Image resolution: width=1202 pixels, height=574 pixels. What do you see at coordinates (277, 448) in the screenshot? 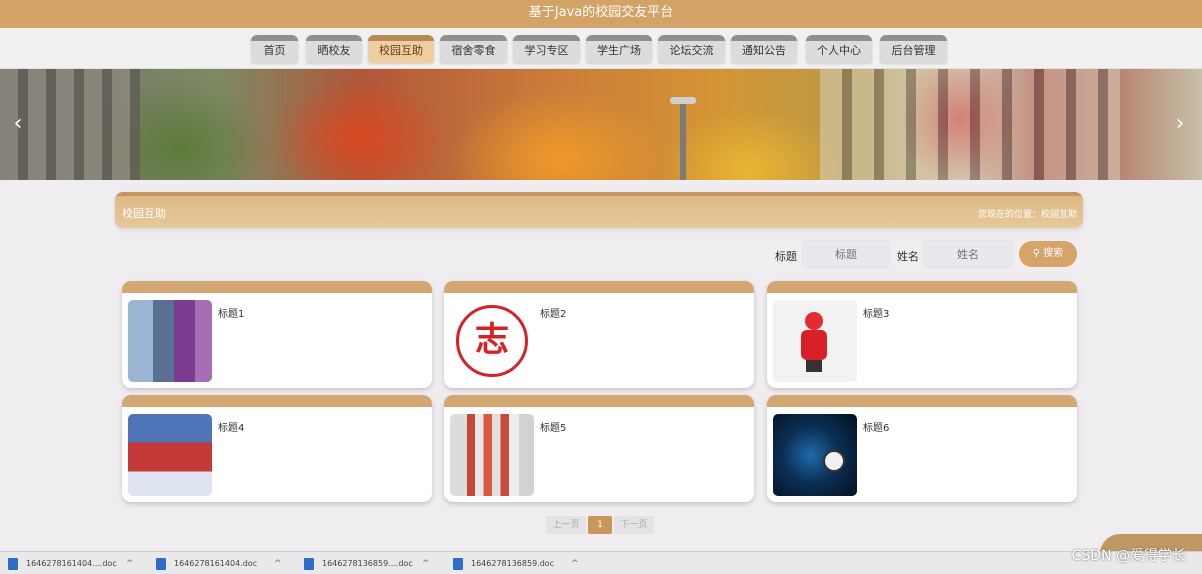
I see `help-card: 标题4` at bounding box center [277, 448].